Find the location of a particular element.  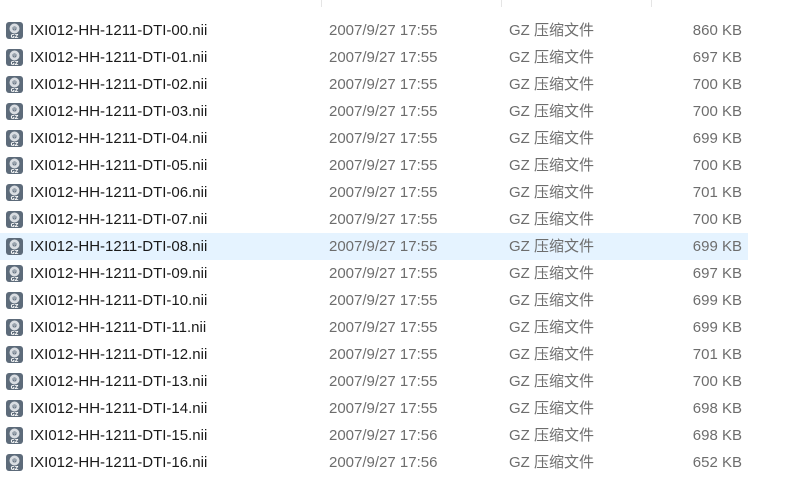

file-name: IXI012-HH-1211-DTI-03.nii is located at coordinates (118, 111).